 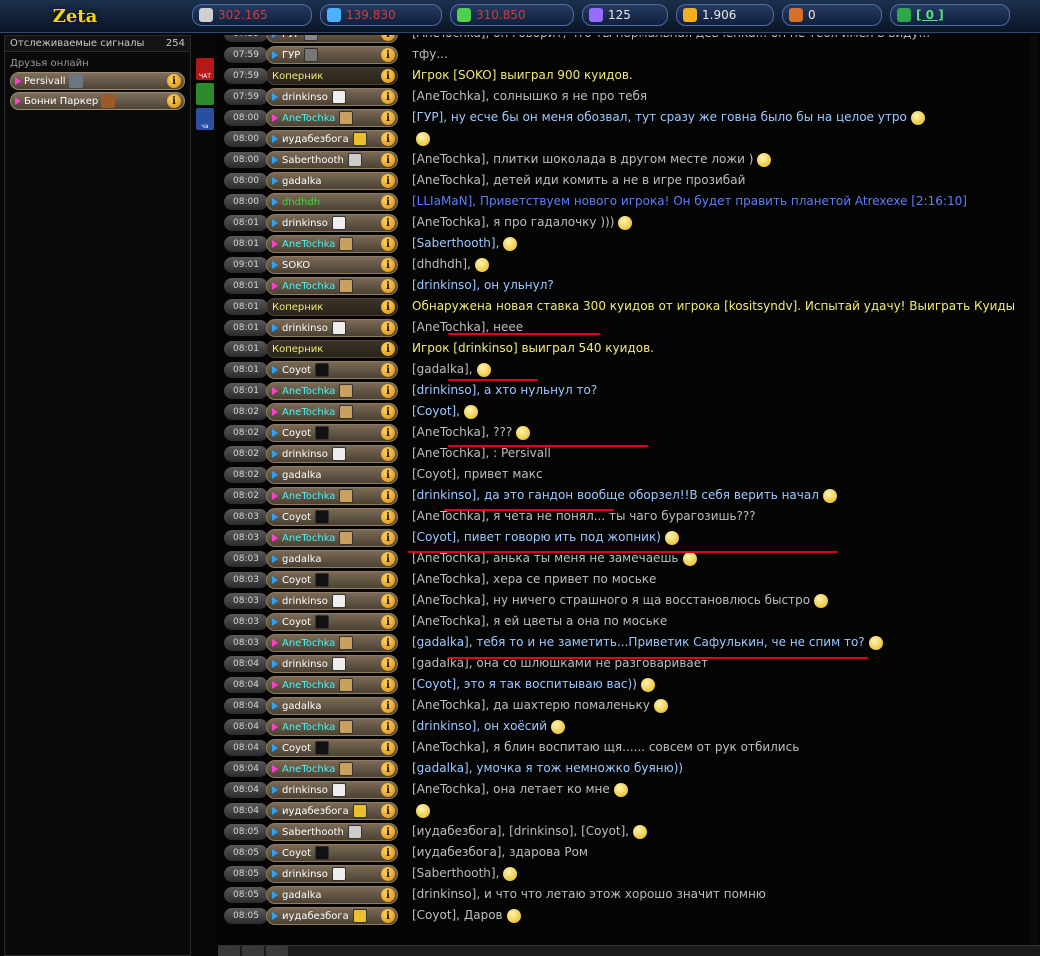 What do you see at coordinates (205, 69) in the screenshot?
I see `chat-channel-icon: ЧАТ` at bounding box center [205, 69].